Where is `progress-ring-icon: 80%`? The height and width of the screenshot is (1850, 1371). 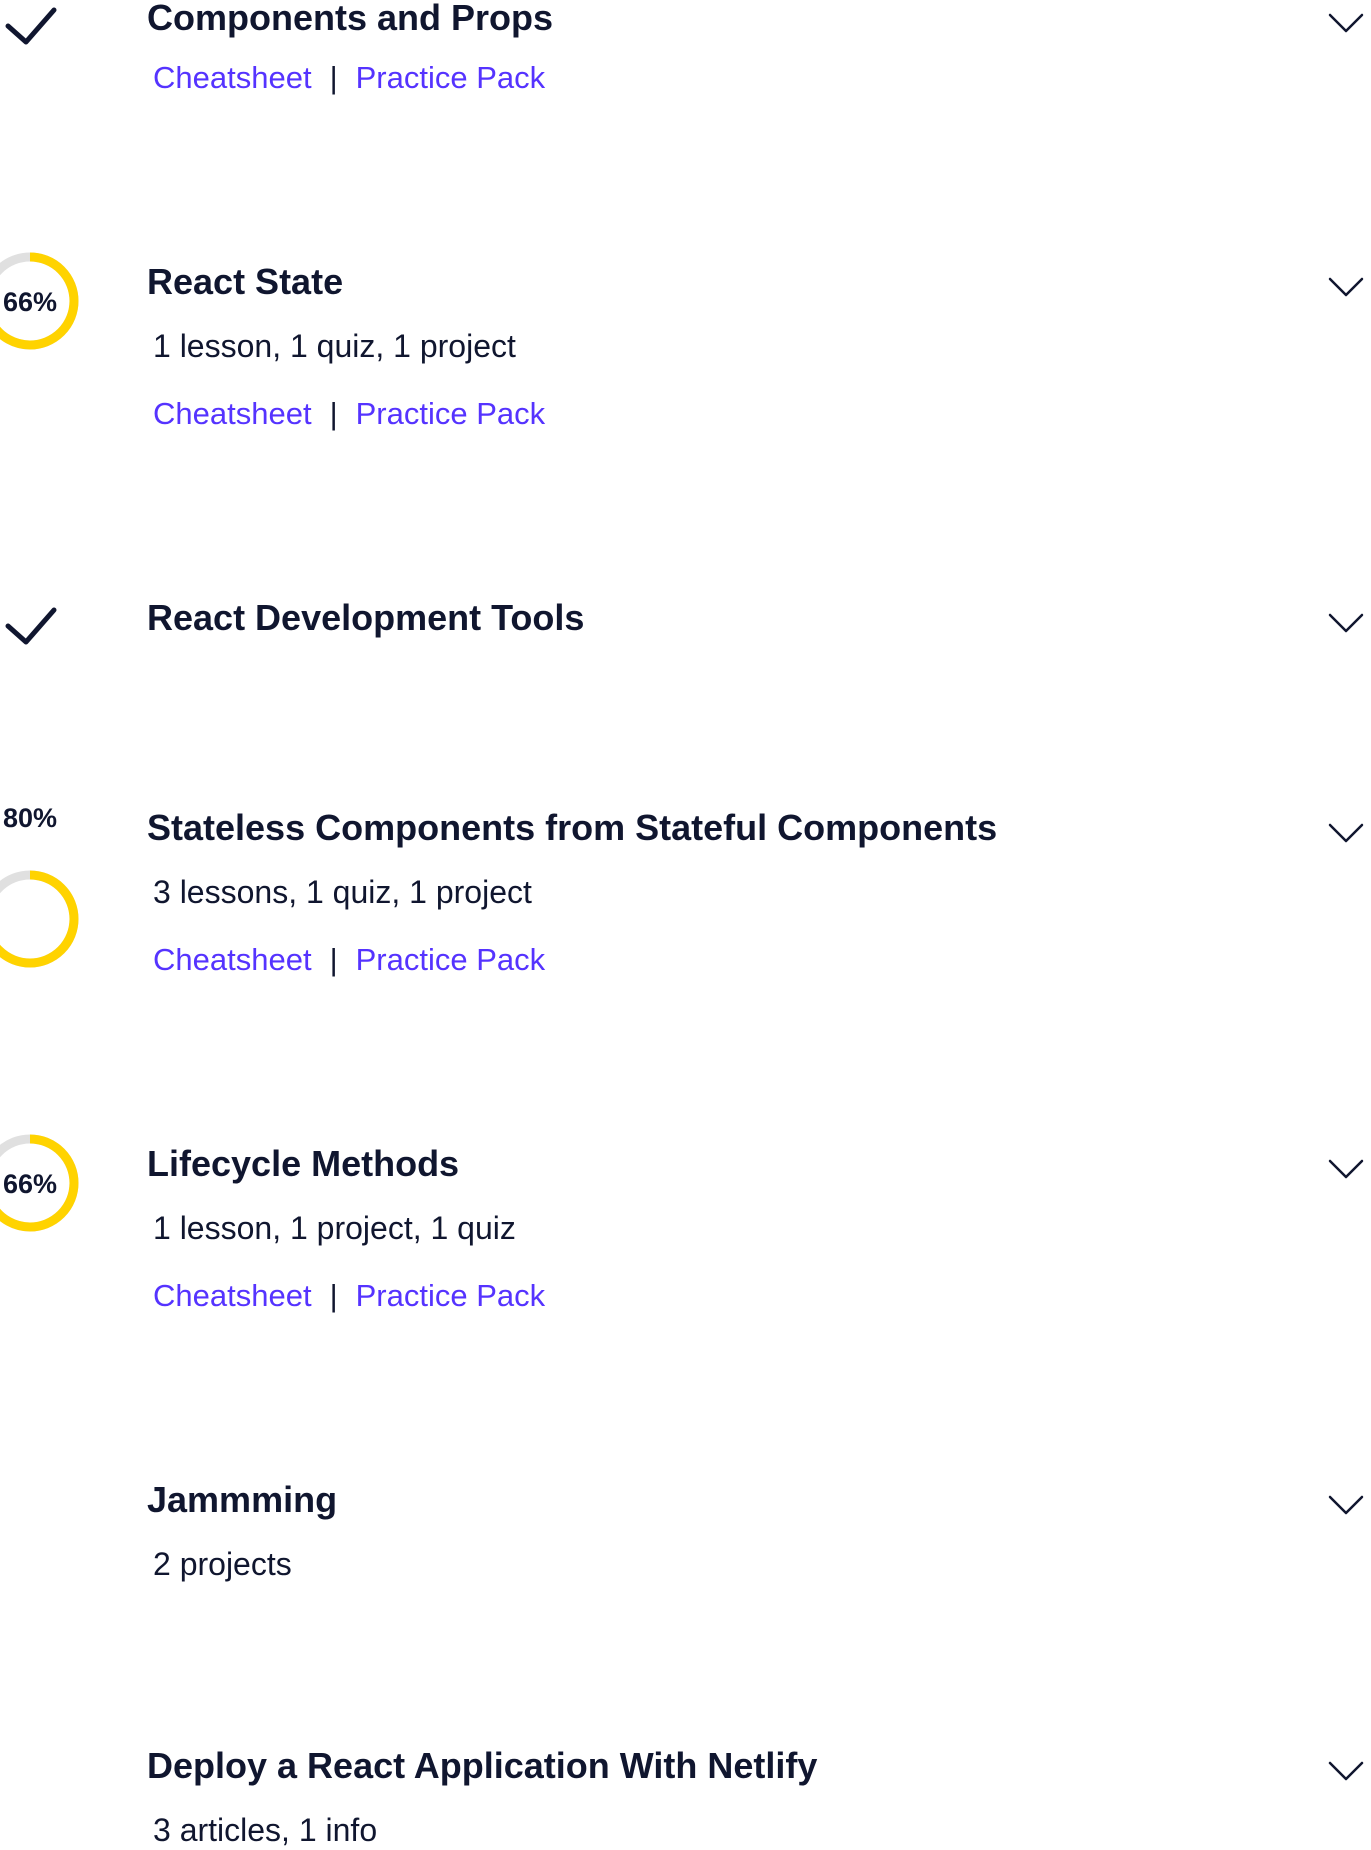
progress-ring-icon: 80% is located at coordinates (60, 885).